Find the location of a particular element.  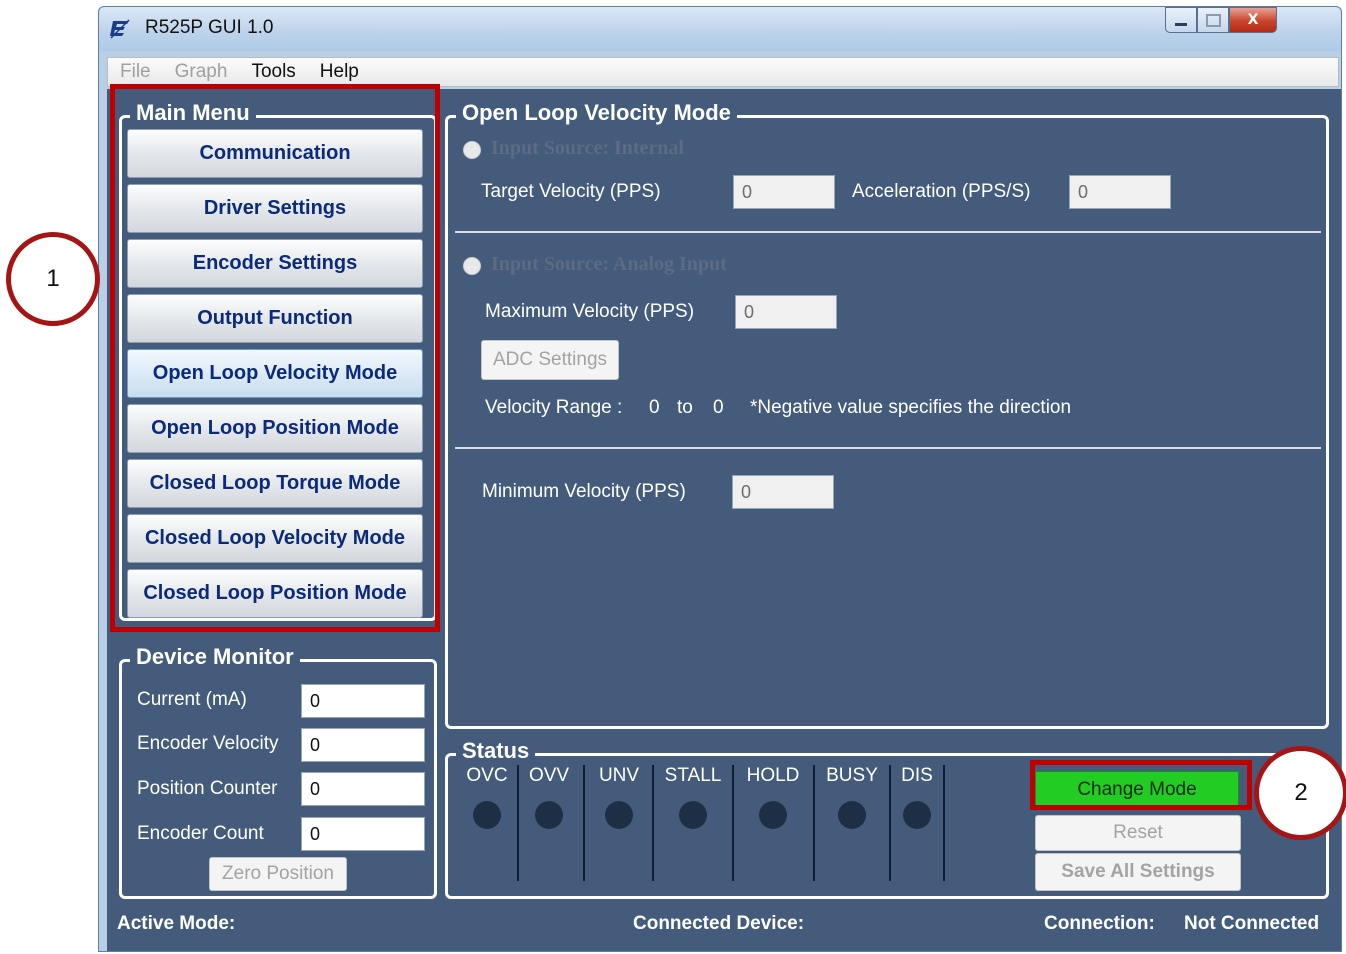

status-unv: UNV is located at coordinates (619, 806).